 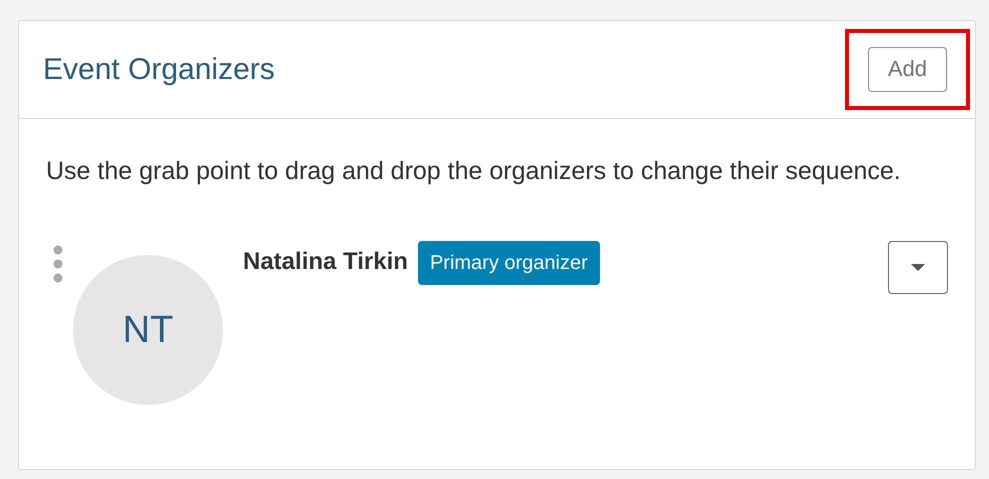 I want to click on panel-title: Event Organizers, so click(x=159, y=70).